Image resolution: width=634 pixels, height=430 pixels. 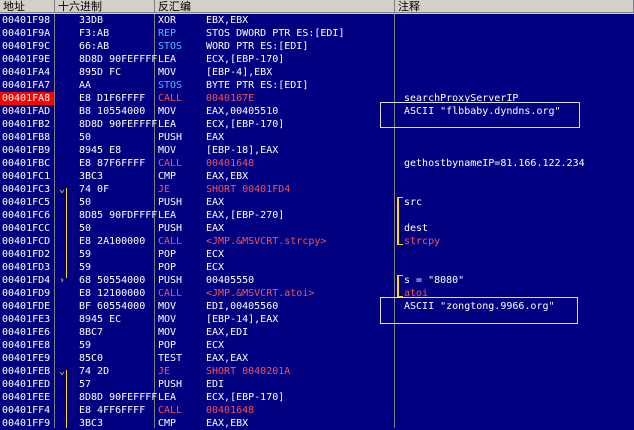 What do you see at coordinates (26, 202) in the screenshot?
I see `row-address: 00401FC5` at bounding box center [26, 202].